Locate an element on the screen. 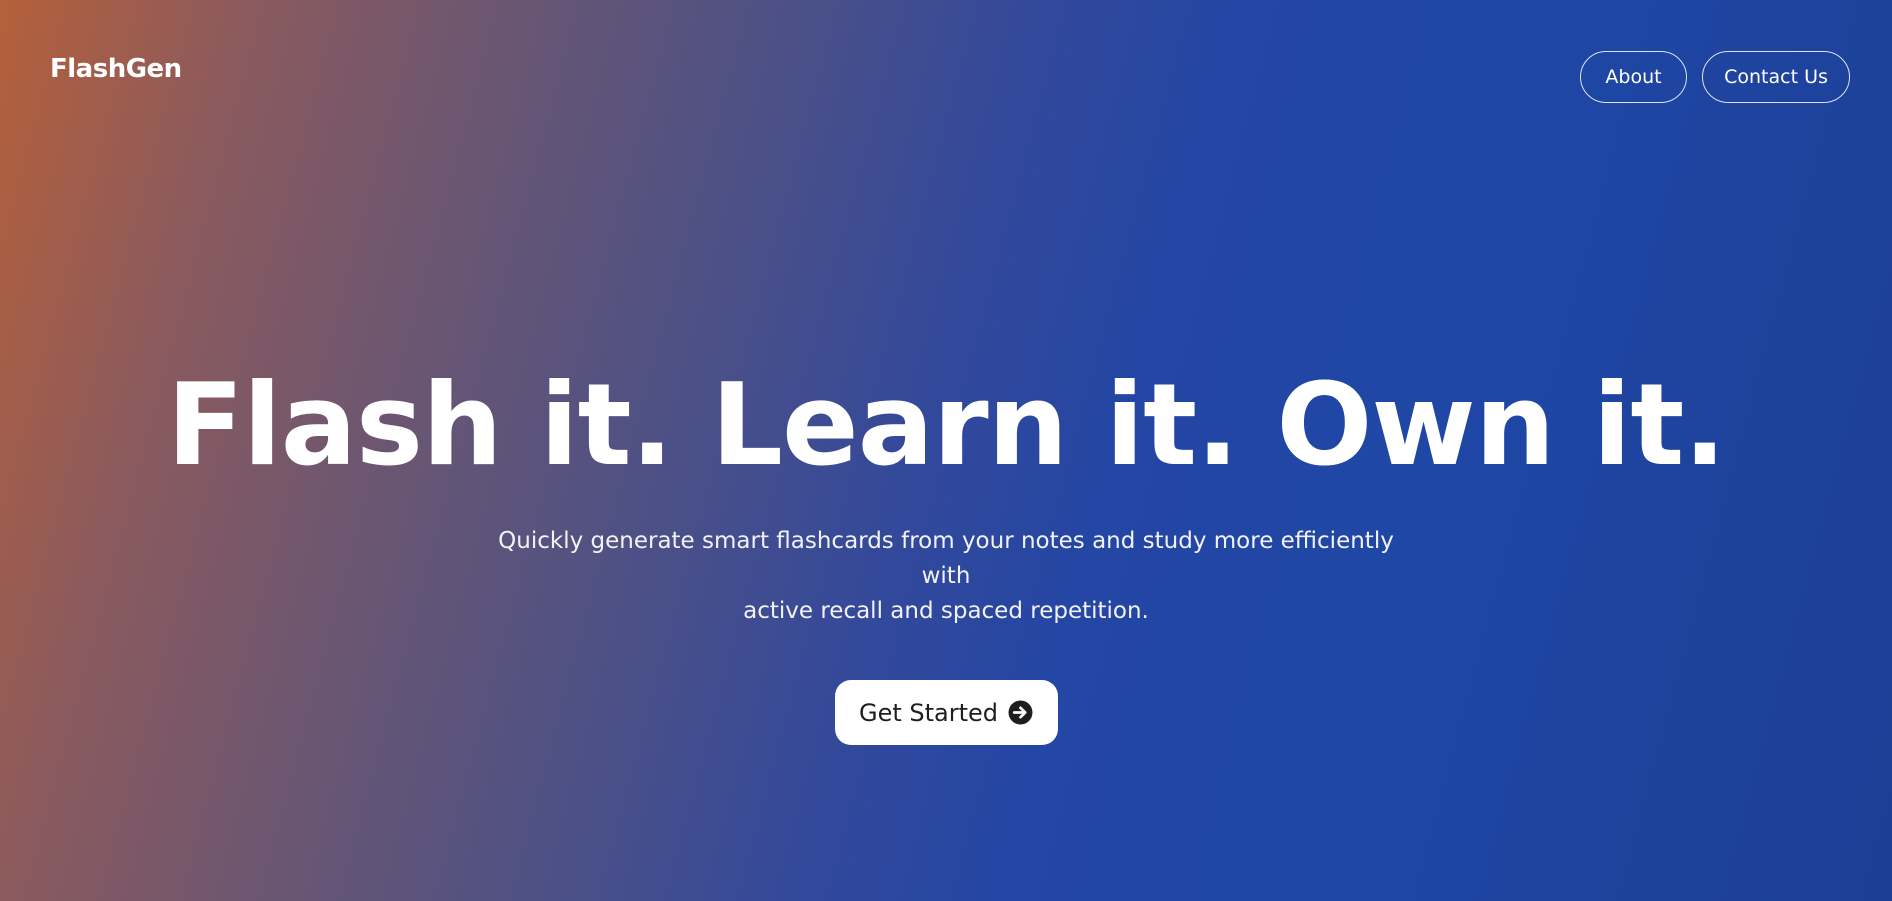 The width and height of the screenshot is (1892, 901). nav-links: About Contact Us is located at coordinates (1715, 77).